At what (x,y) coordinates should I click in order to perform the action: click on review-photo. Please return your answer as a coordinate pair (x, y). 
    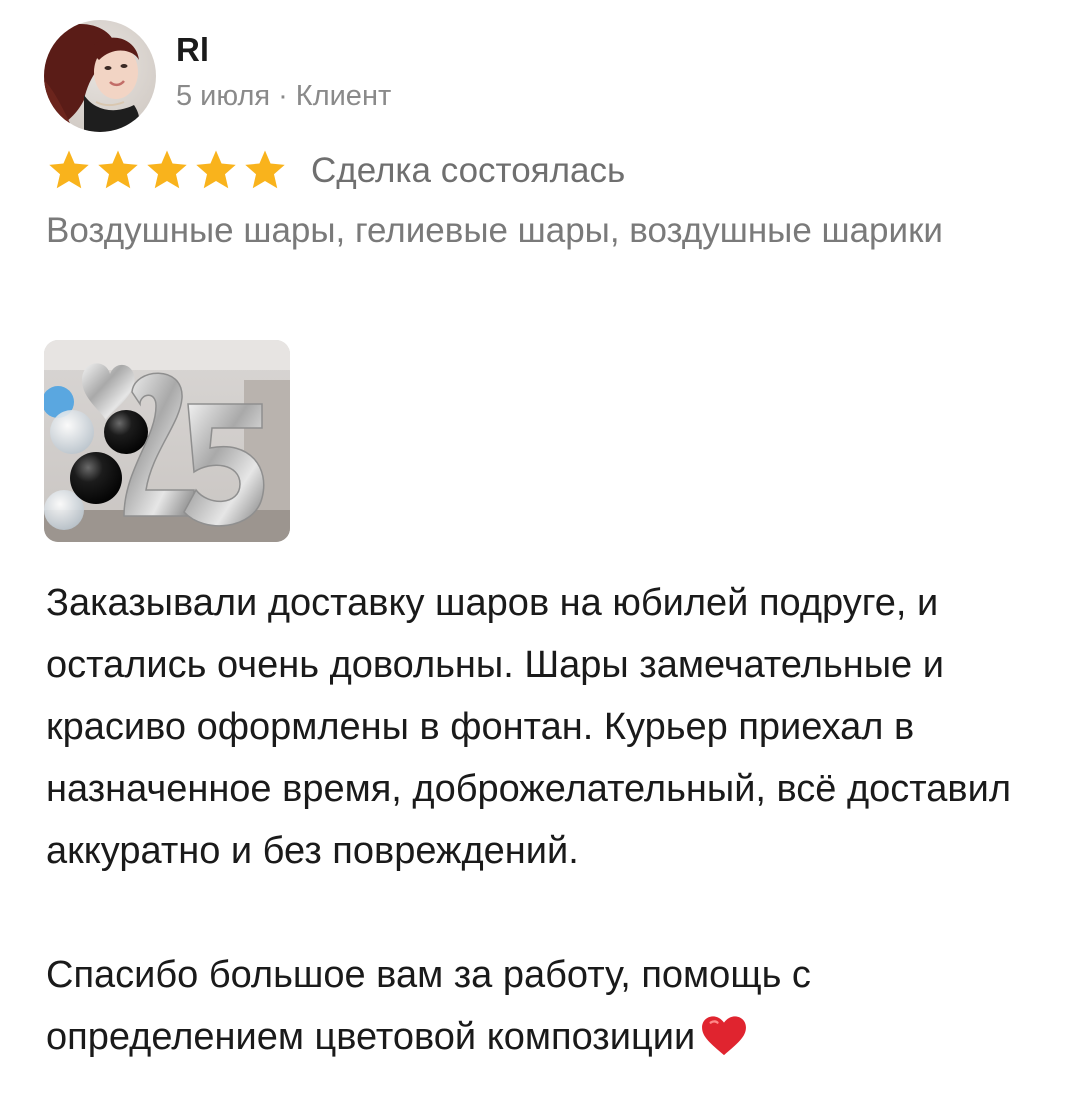
    Looking at the image, I should click on (167, 441).